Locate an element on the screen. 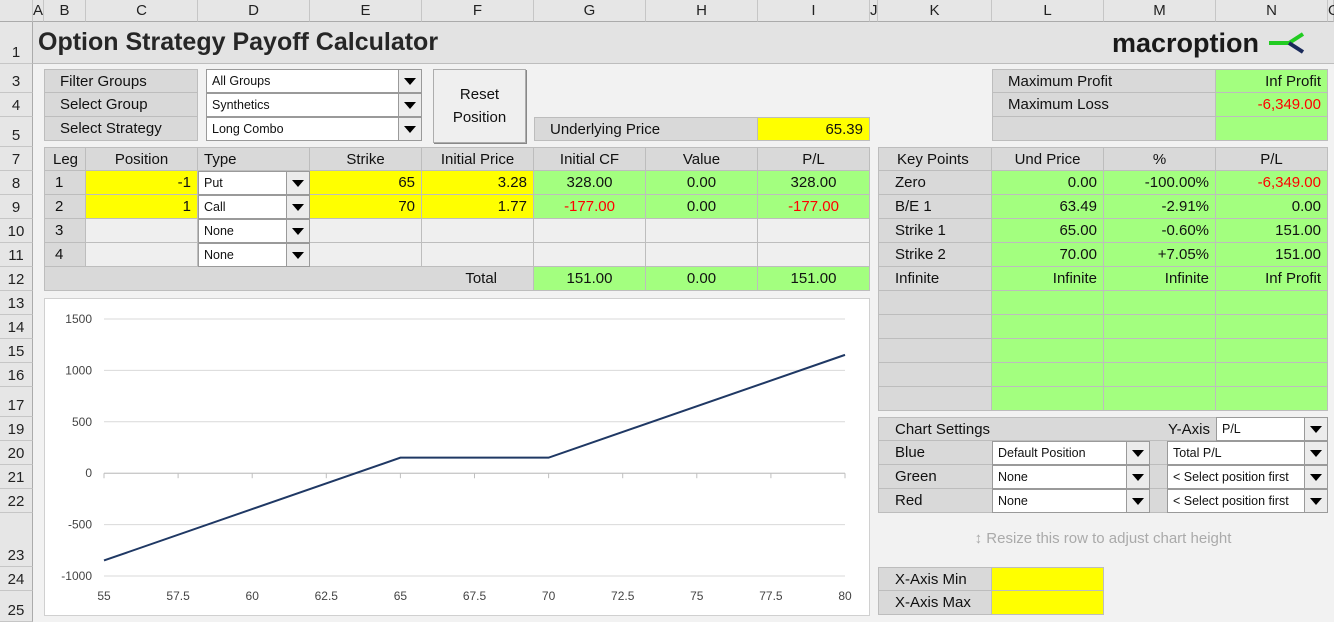  row-header-19: 19 is located at coordinates (16, 429).